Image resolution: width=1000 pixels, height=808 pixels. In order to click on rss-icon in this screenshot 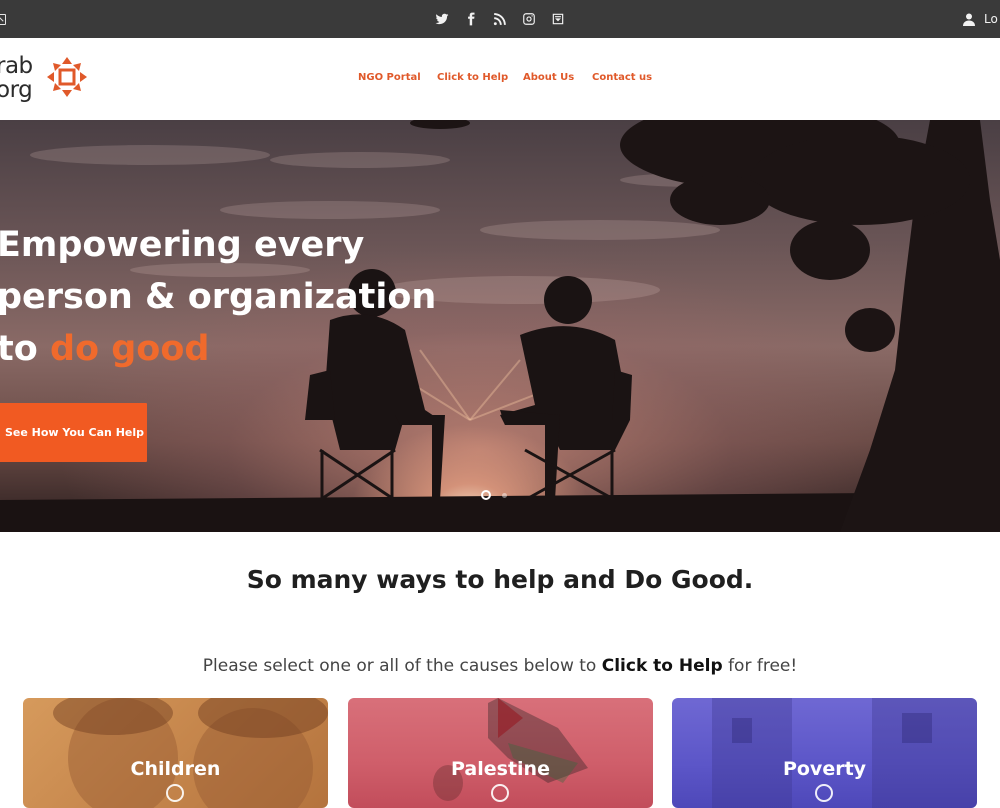, I will do `click(500, 19)`.